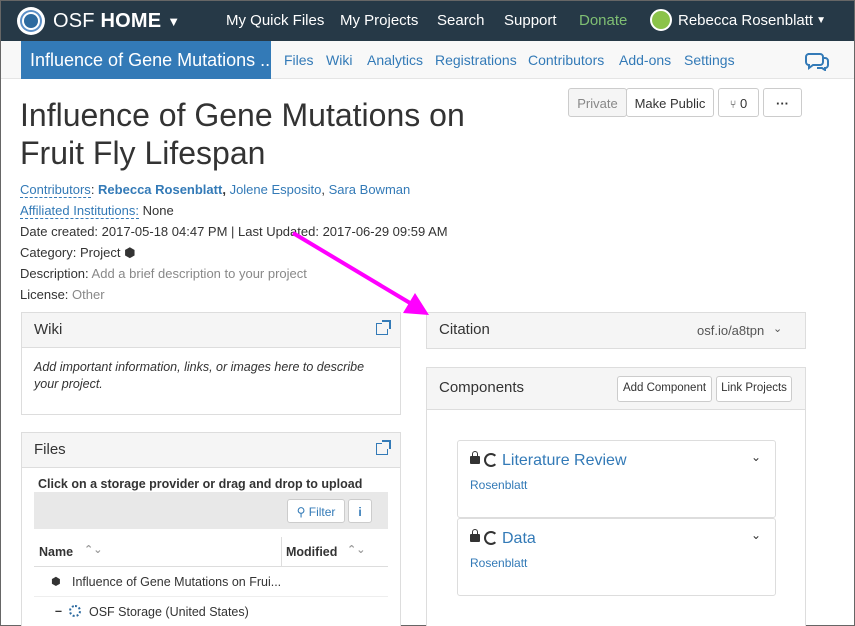 The width and height of the screenshot is (855, 626). What do you see at coordinates (88, 294) in the screenshot?
I see `license-value: Other` at bounding box center [88, 294].